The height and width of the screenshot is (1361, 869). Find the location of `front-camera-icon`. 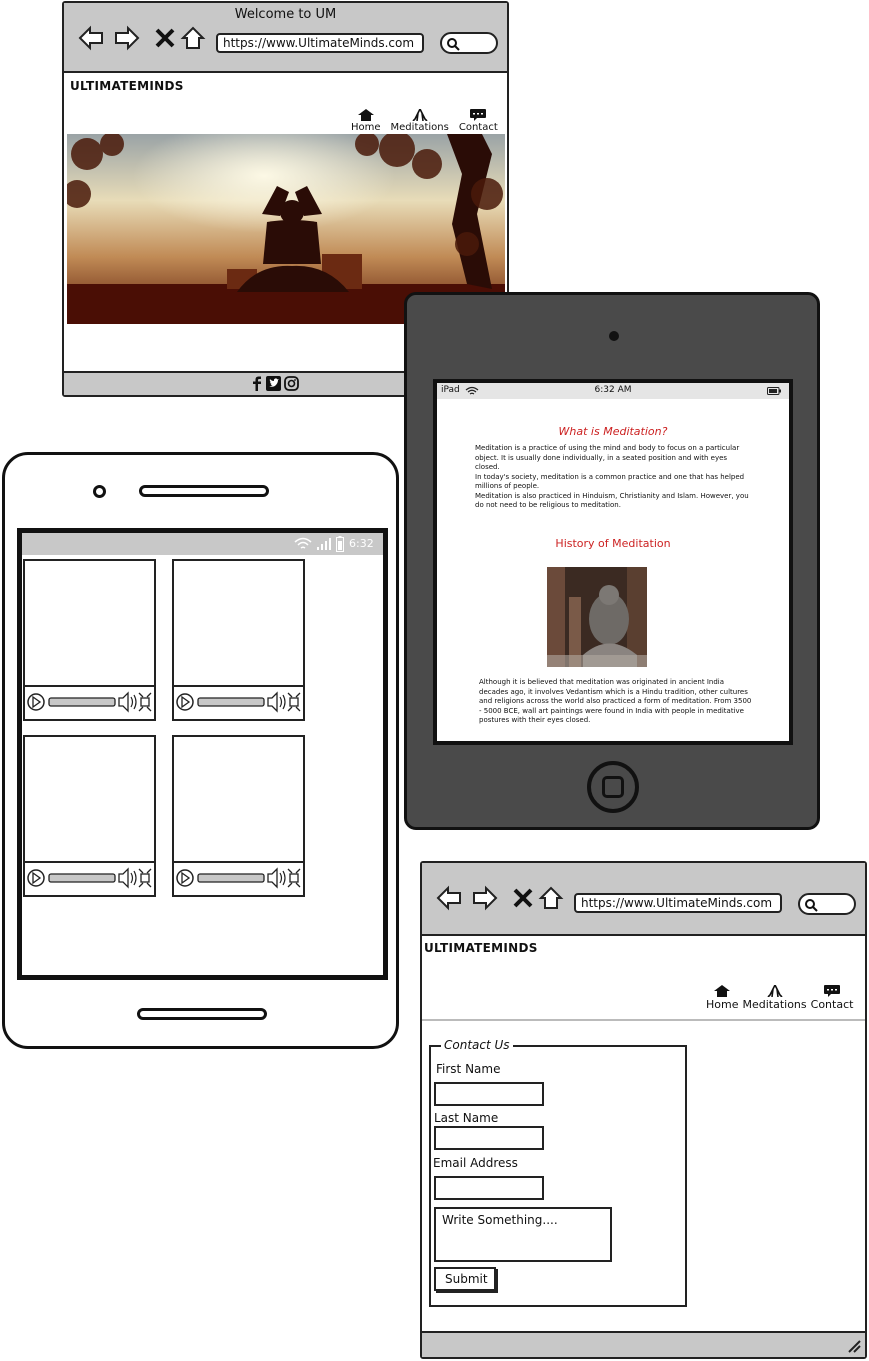

front-camera-icon is located at coordinates (99, 491).